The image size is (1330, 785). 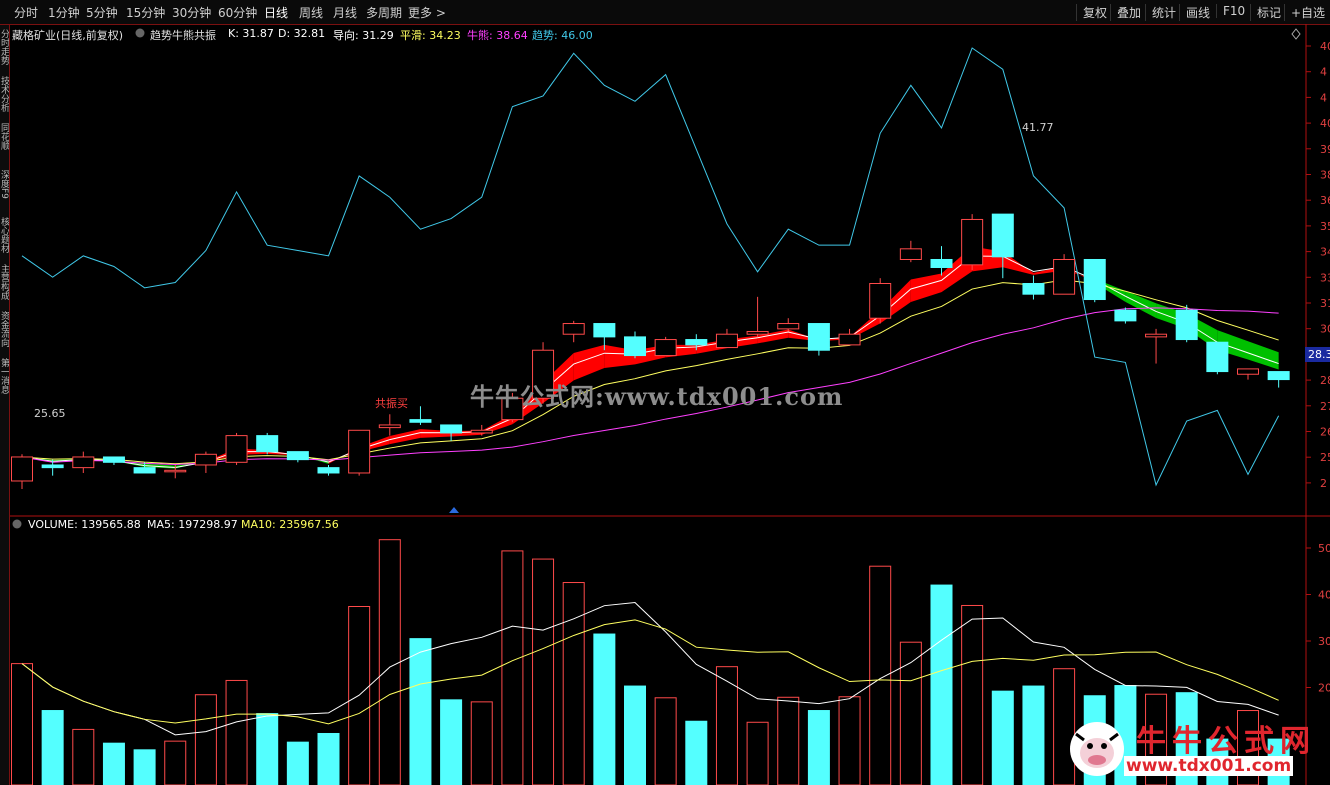 I want to click on price-tick-label: 38, so click(x=1325, y=175).